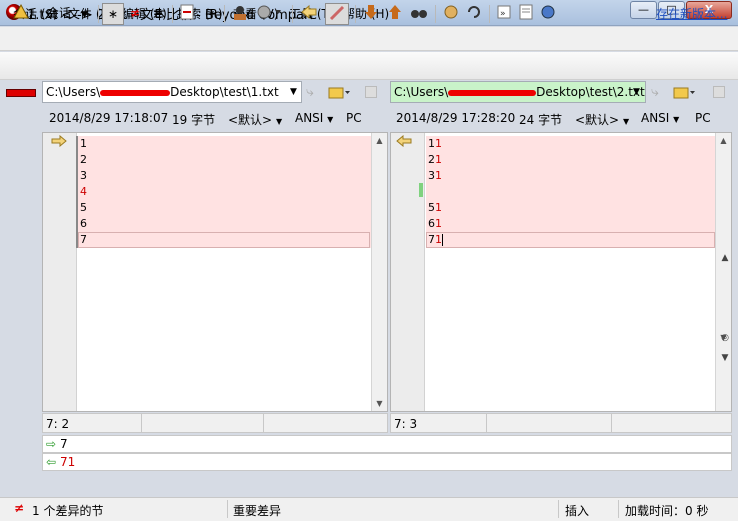 This screenshot has height=521, width=738. I want to click on left-encoding-select: <默认> ▼, so click(255, 120).